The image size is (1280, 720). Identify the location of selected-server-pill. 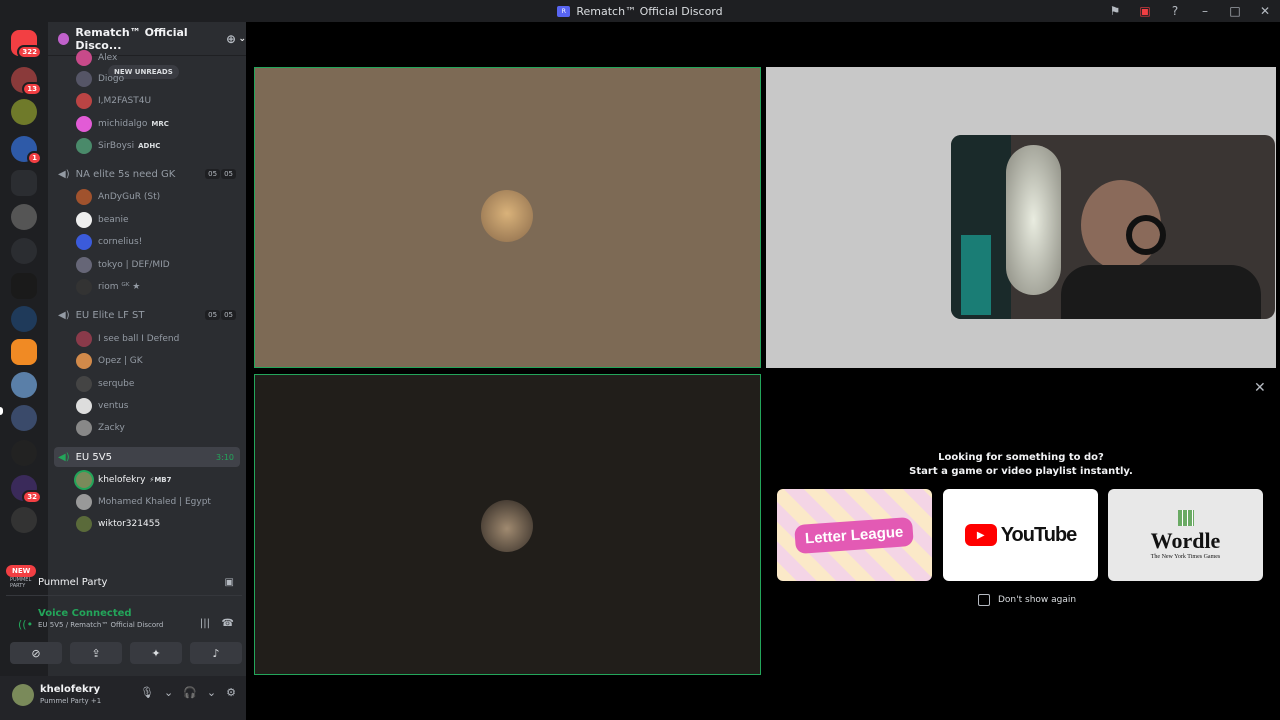
(1, 411).